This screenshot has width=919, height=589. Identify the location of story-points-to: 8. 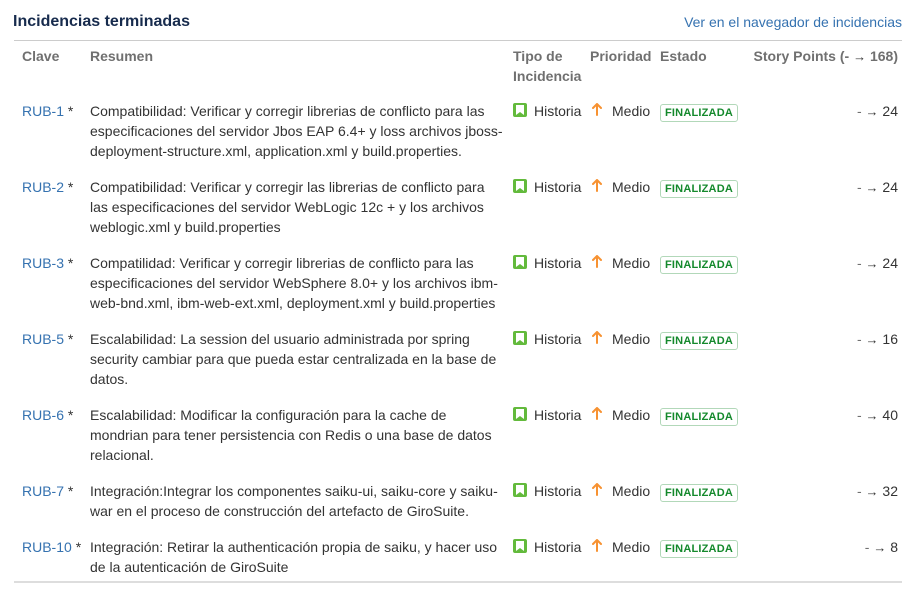
(894, 547).